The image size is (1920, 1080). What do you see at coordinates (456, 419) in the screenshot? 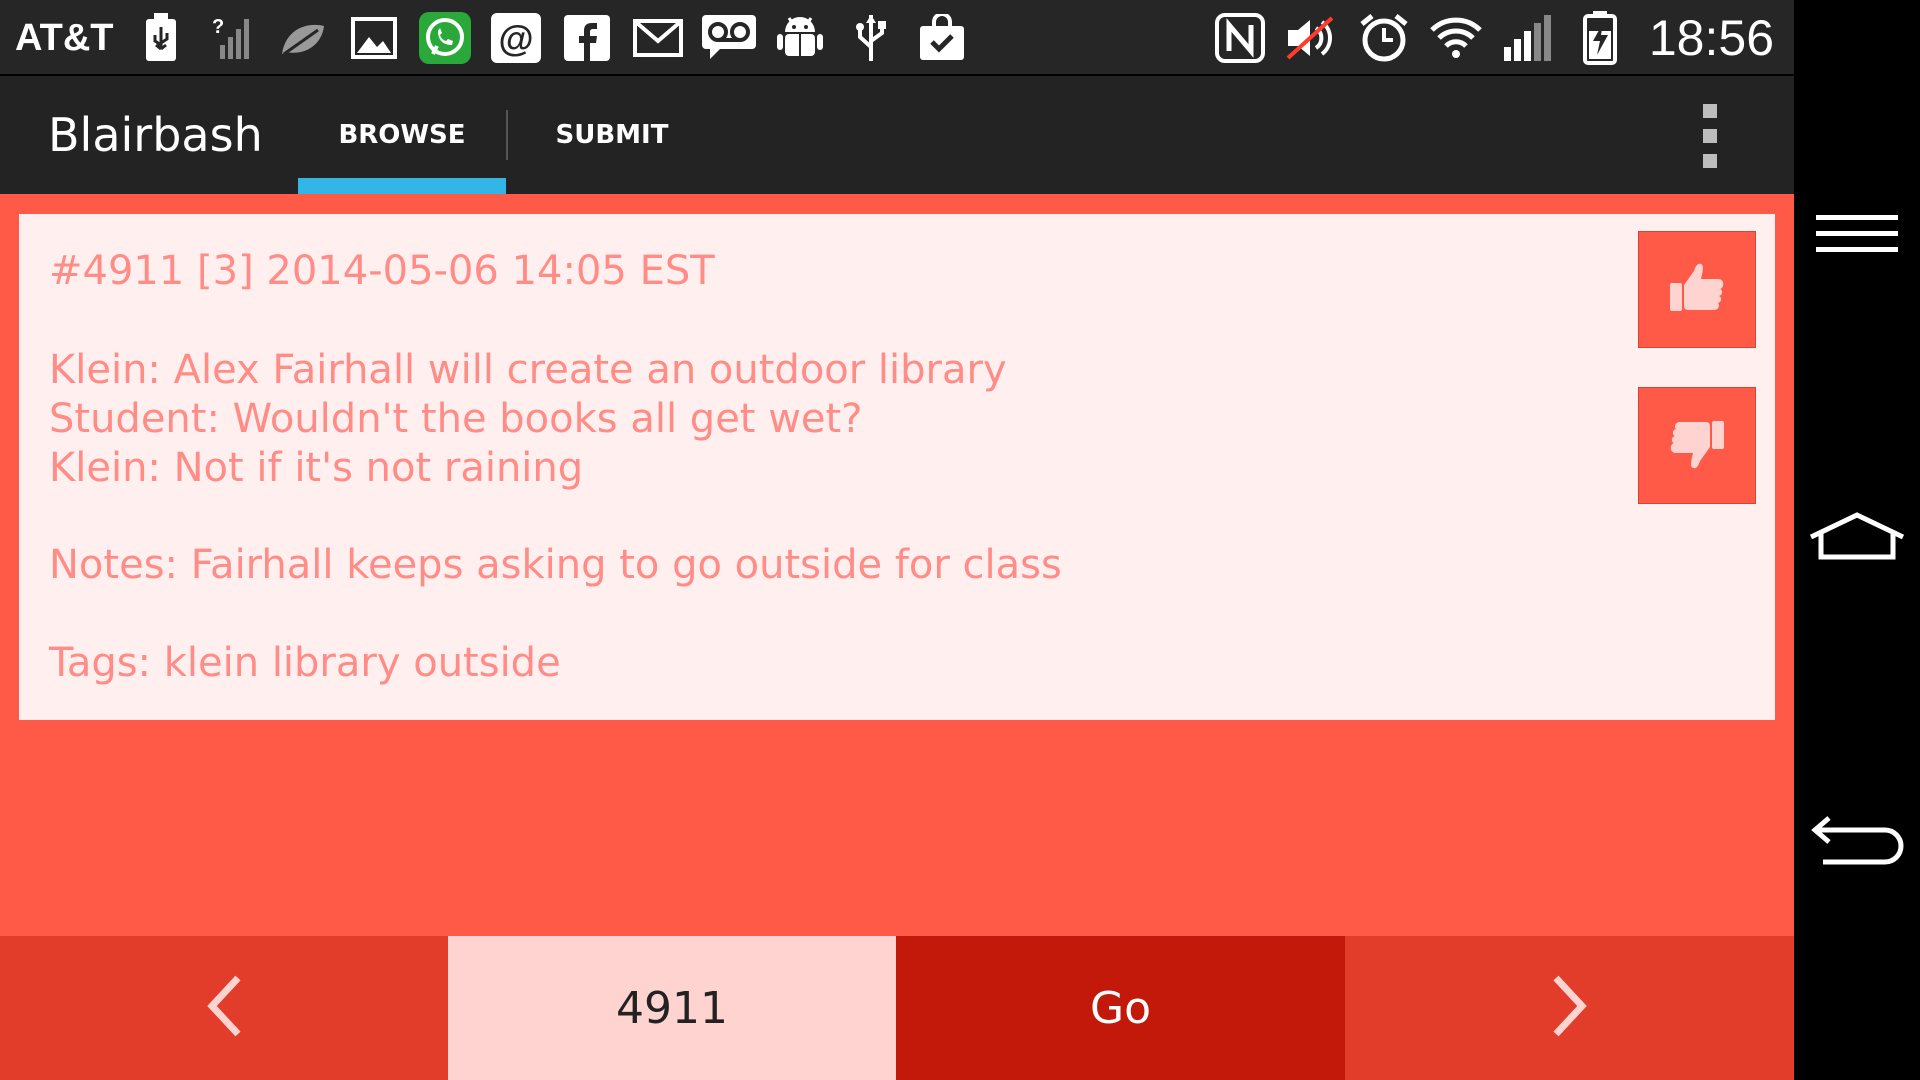
I see `quote-line: Student: Wouldn't the books all get wet?` at bounding box center [456, 419].